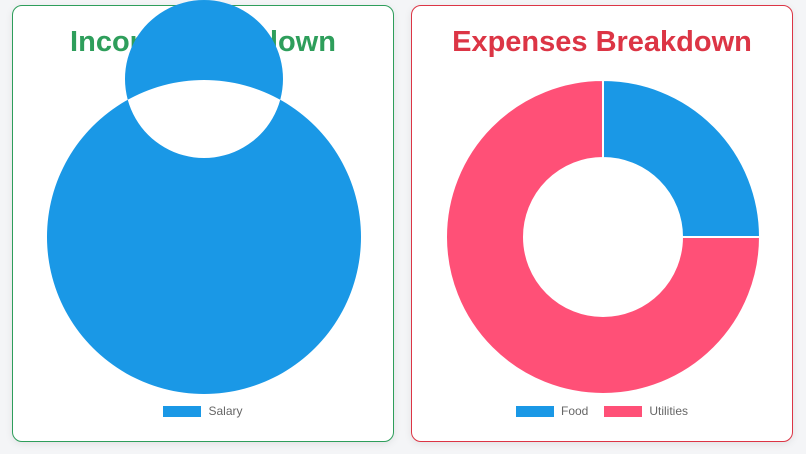 The height and width of the screenshot is (454, 806). What do you see at coordinates (646, 411) in the screenshot?
I see `legend-item-utilities: Utilities` at bounding box center [646, 411].